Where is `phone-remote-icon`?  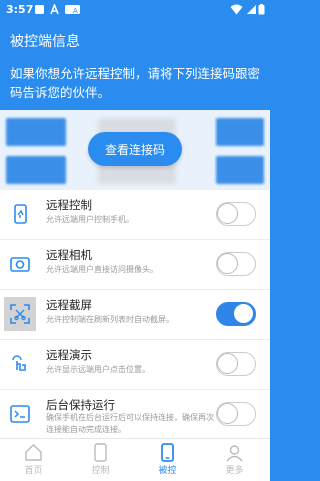 phone-remote-icon is located at coordinates (20, 214).